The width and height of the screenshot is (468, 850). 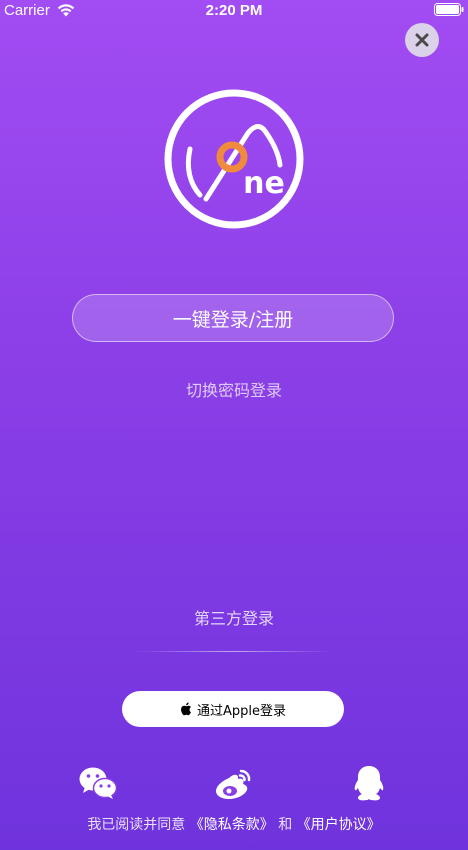 I want to click on battery-icon, so click(x=449, y=9).